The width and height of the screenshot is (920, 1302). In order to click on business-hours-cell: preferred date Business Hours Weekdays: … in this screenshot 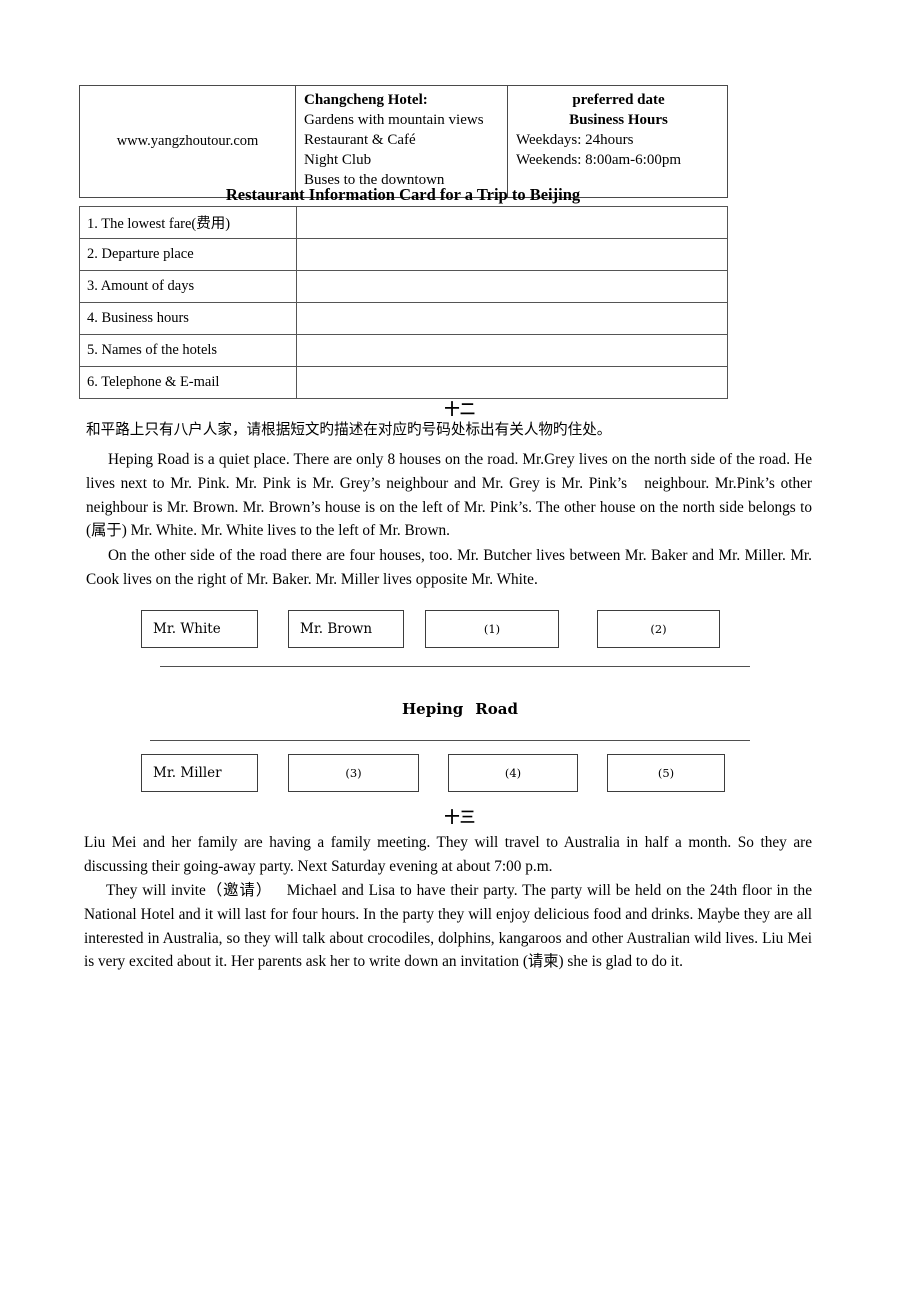, I will do `click(617, 141)`.